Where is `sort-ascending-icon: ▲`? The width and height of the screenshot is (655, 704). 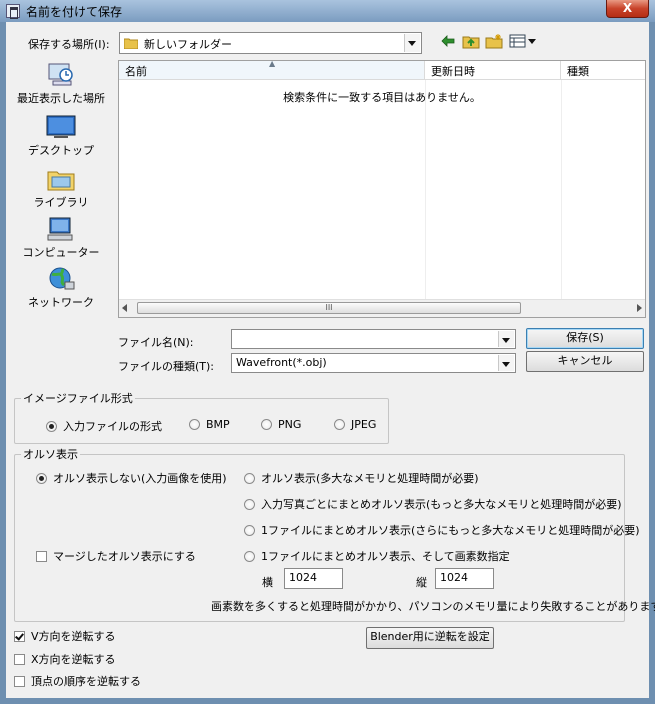
sort-ascending-icon: ▲ is located at coordinates (272, 64).